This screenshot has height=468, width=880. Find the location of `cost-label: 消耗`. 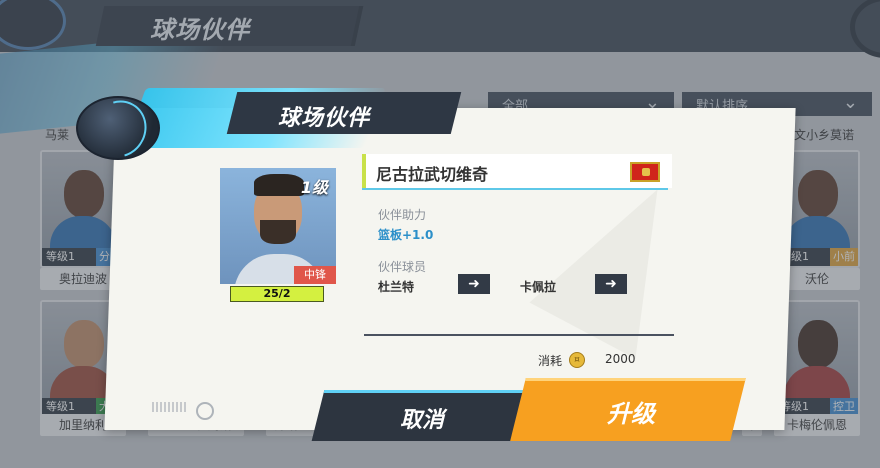

cost-label: 消耗 is located at coordinates (550, 361).